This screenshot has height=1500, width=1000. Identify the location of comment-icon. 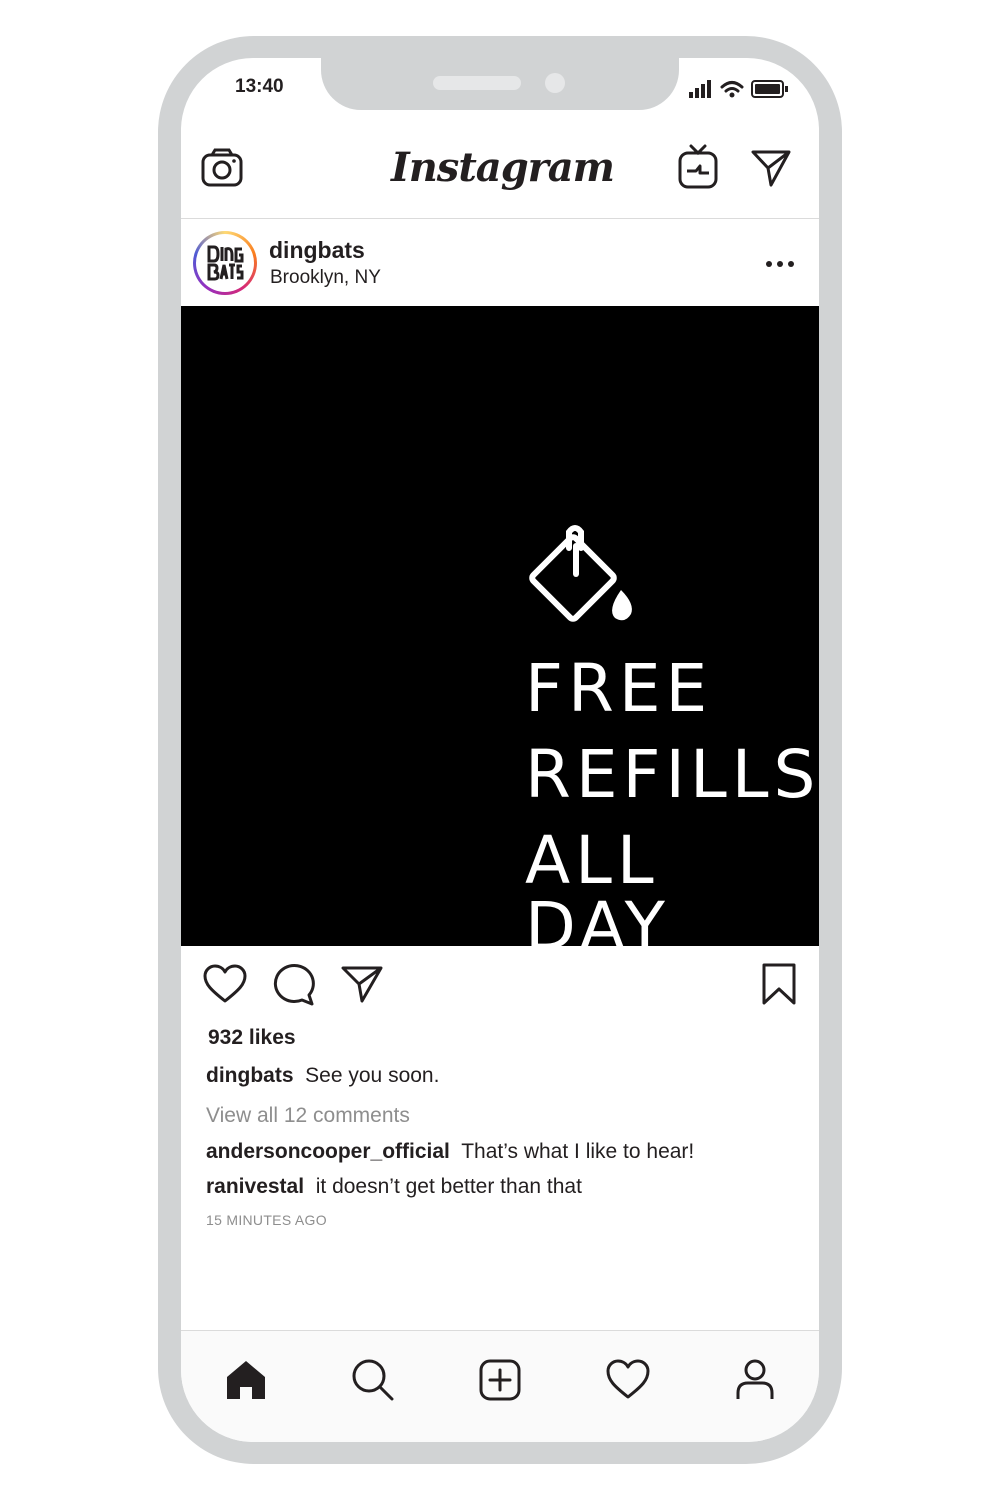
(294, 985).